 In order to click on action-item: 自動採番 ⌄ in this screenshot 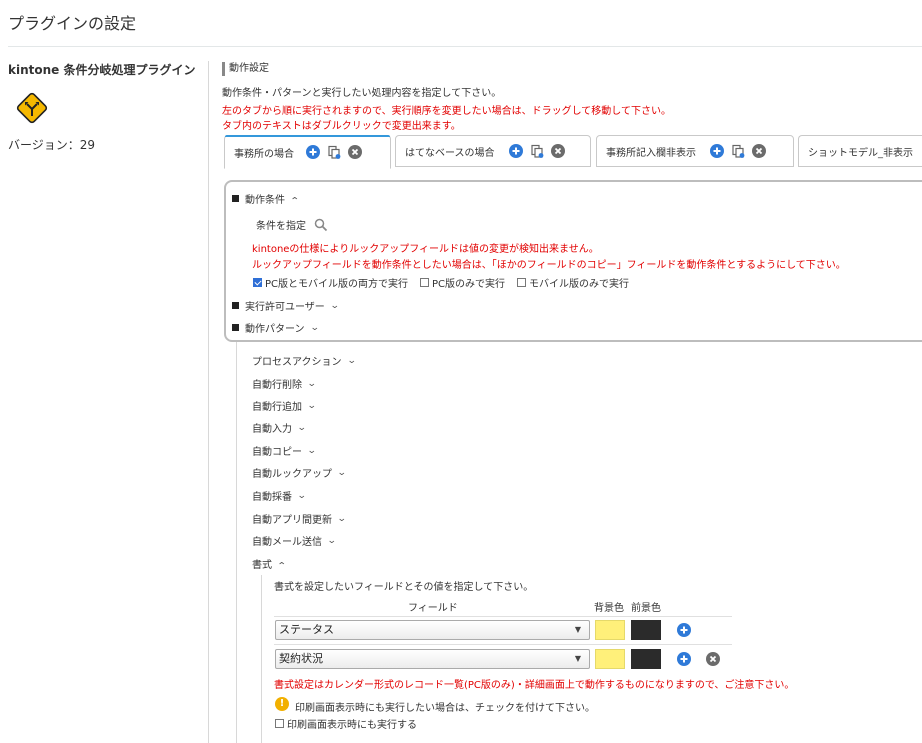, I will do `click(279, 496)`.